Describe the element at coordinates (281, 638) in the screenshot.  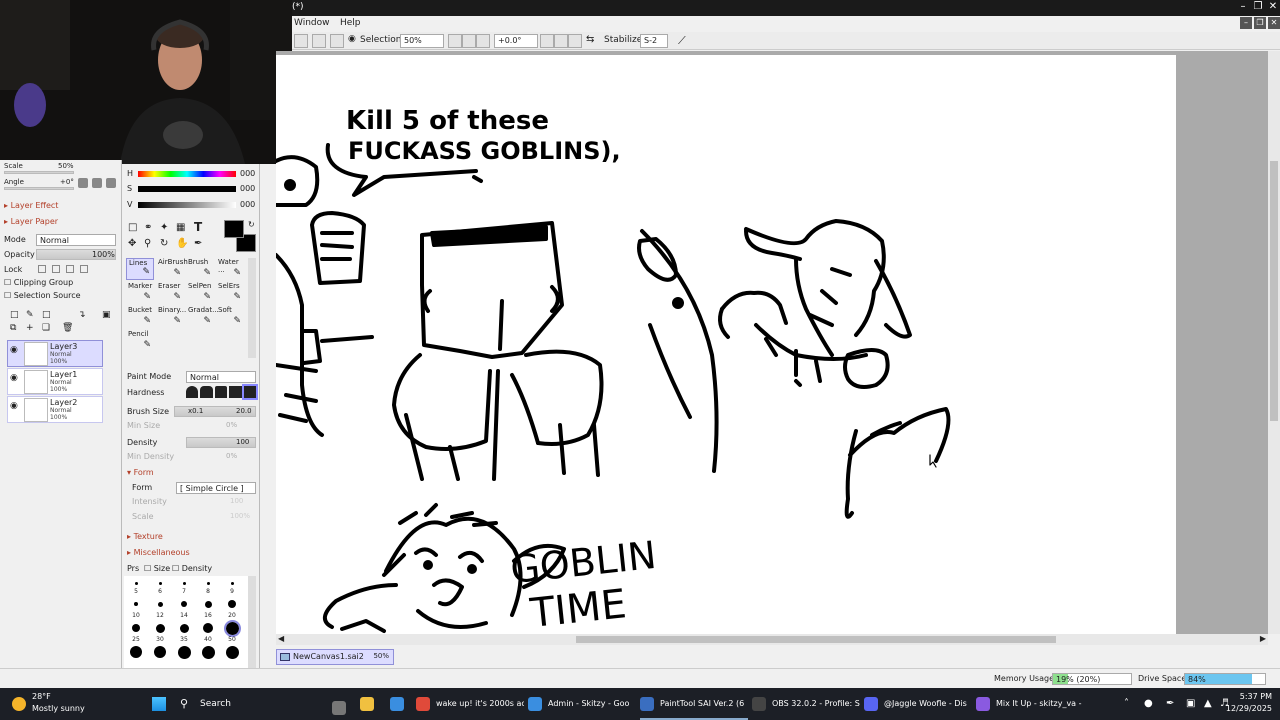
I see `scroll-left-icon: ◀` at that location.